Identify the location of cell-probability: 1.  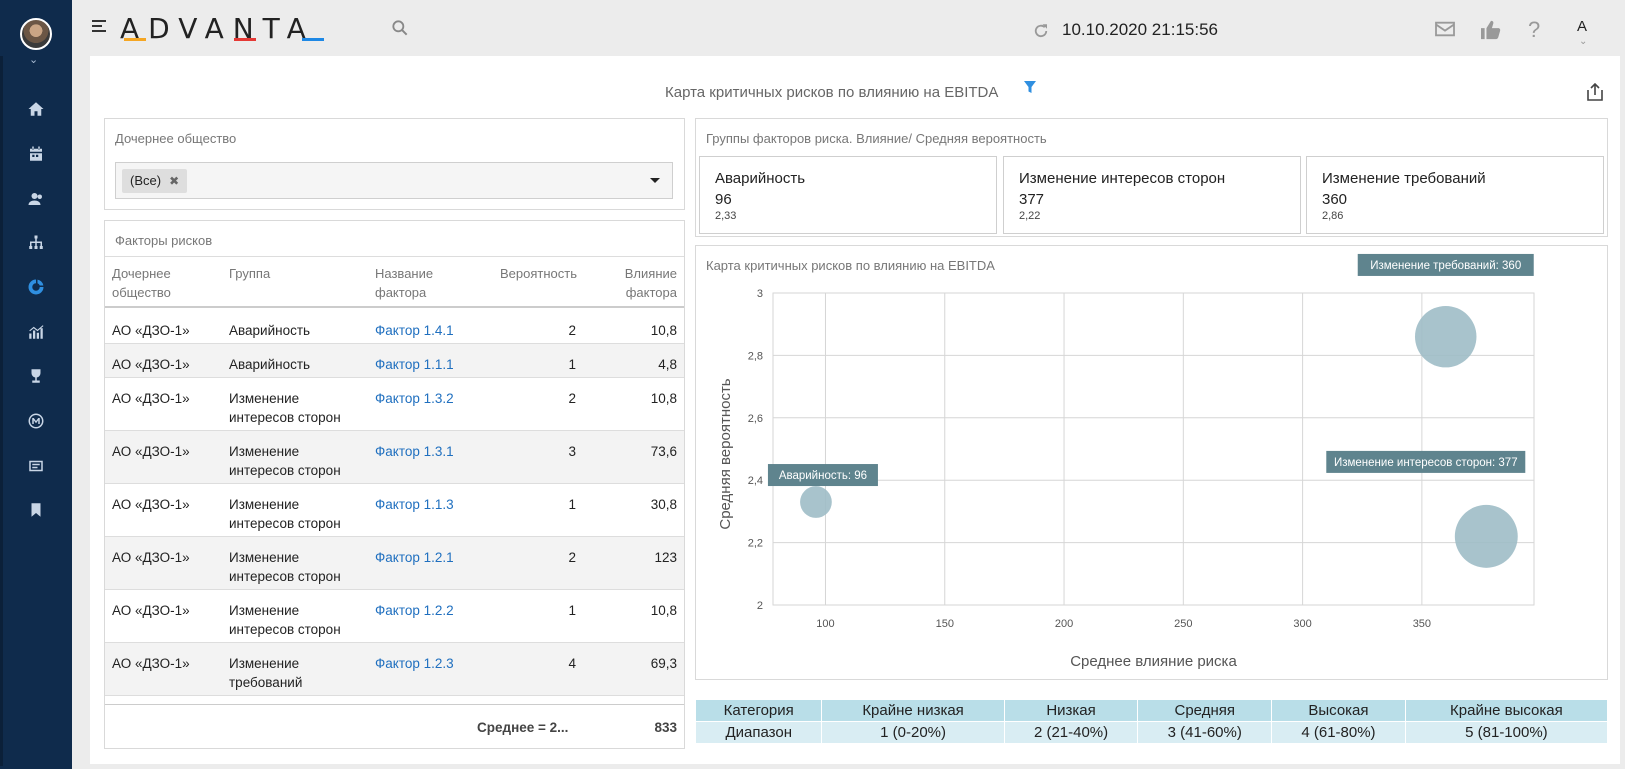
(572, 610).